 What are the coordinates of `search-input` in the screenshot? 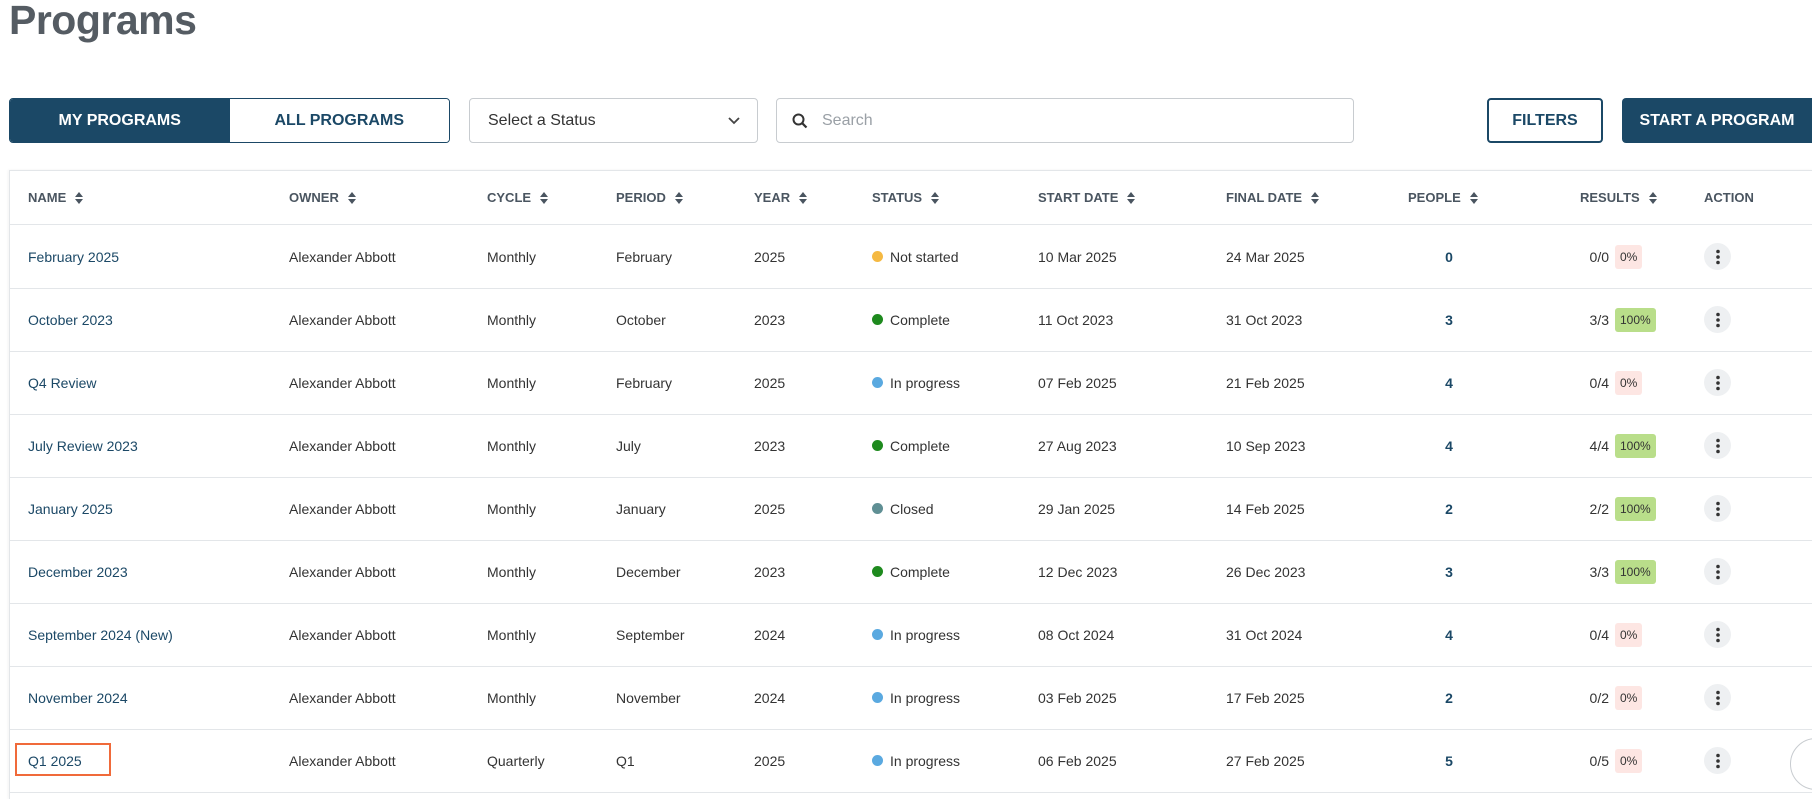 It's located at (1086, 120).